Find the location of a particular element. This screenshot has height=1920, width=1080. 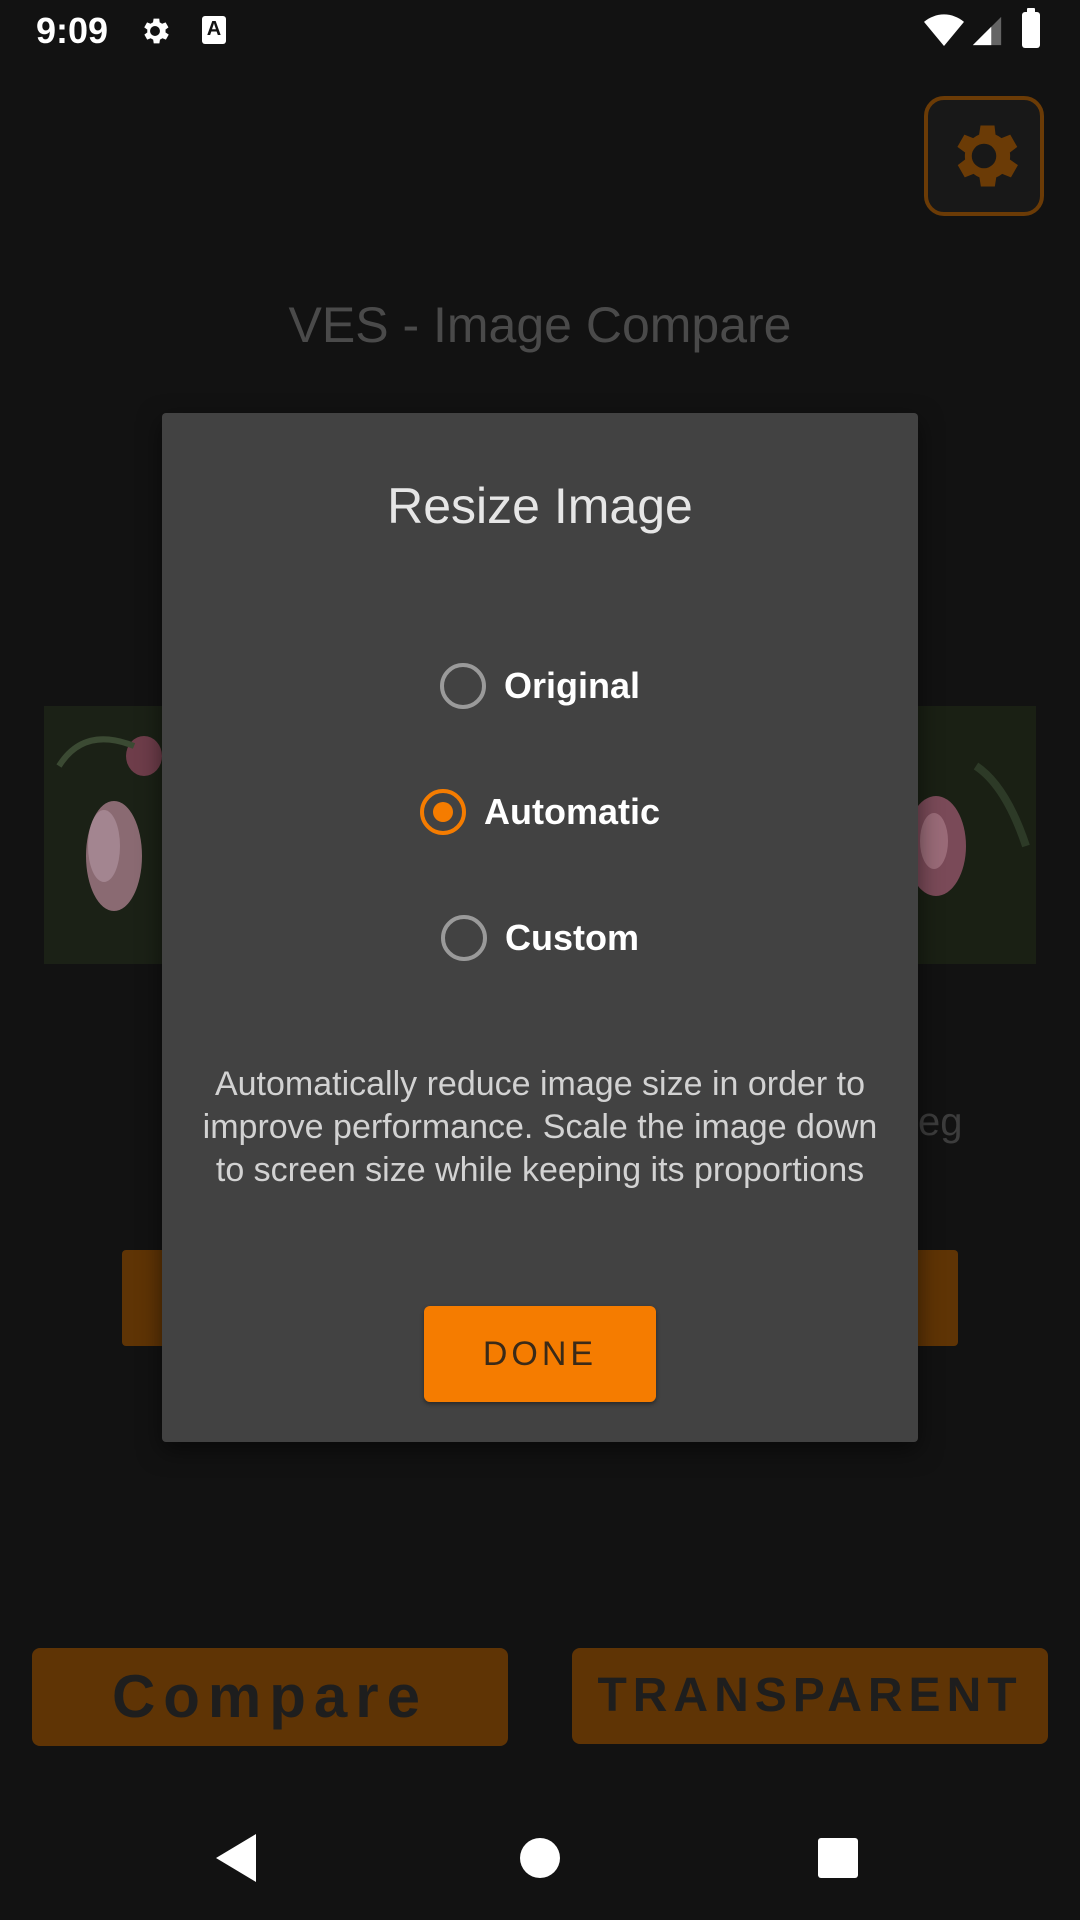

radio-label: Automatic is located at coordinates (571, 811).